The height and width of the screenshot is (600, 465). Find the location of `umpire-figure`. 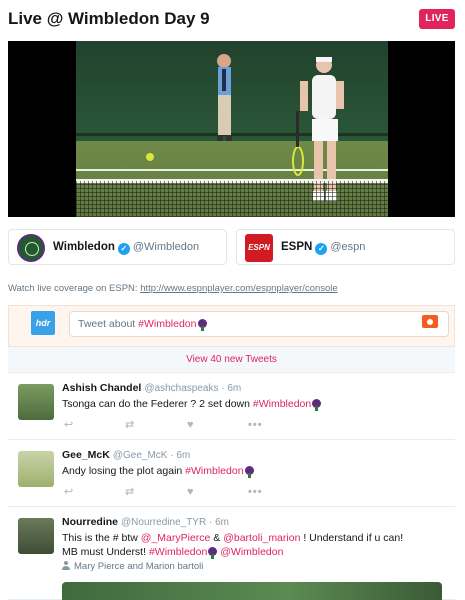

umpire-figure is located at coordinates (224, 97).